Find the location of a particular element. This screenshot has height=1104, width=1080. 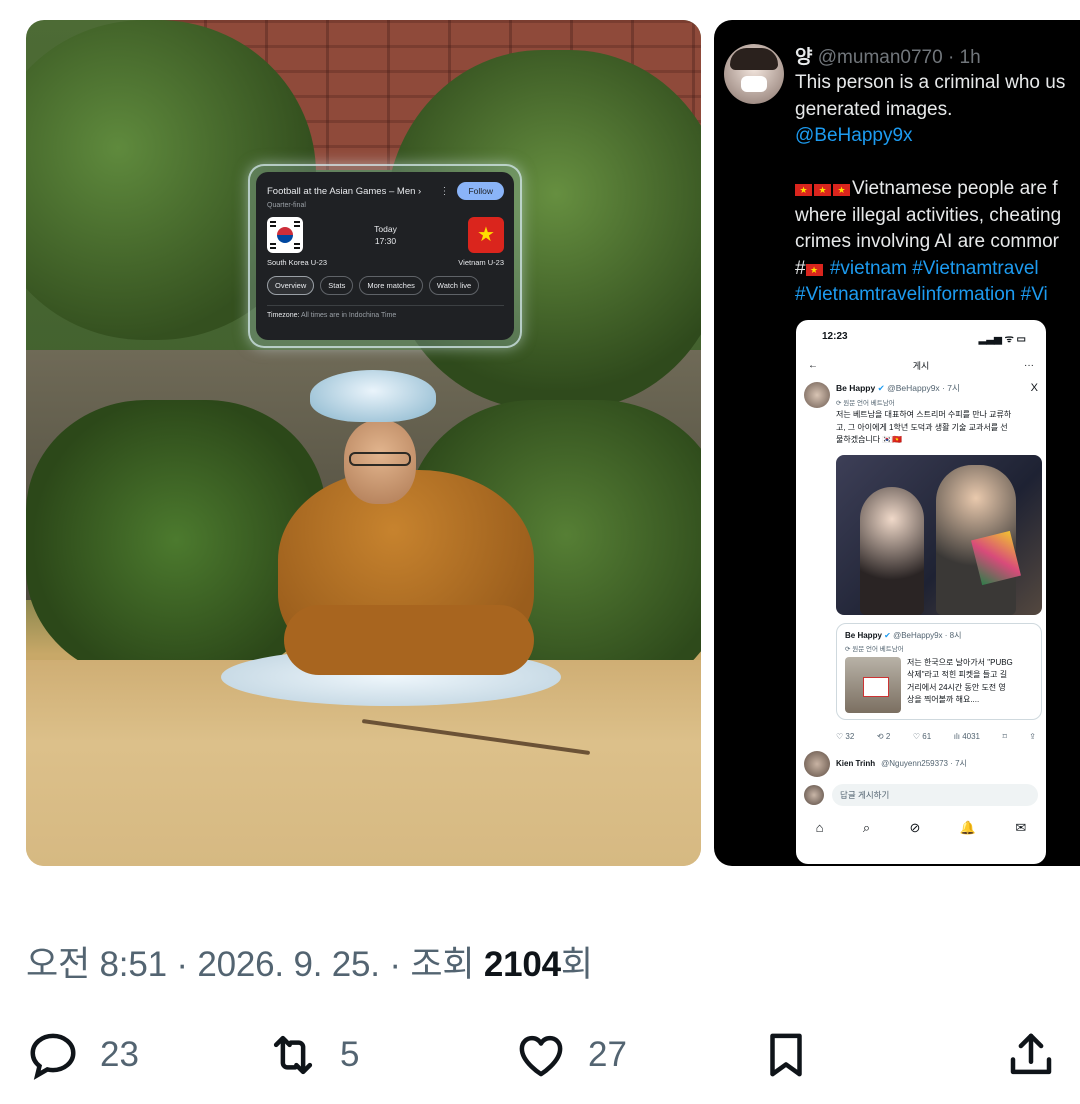

hashtag-line: #Vietnamtravelinformation #Vi is located at coordinates (921, 294).